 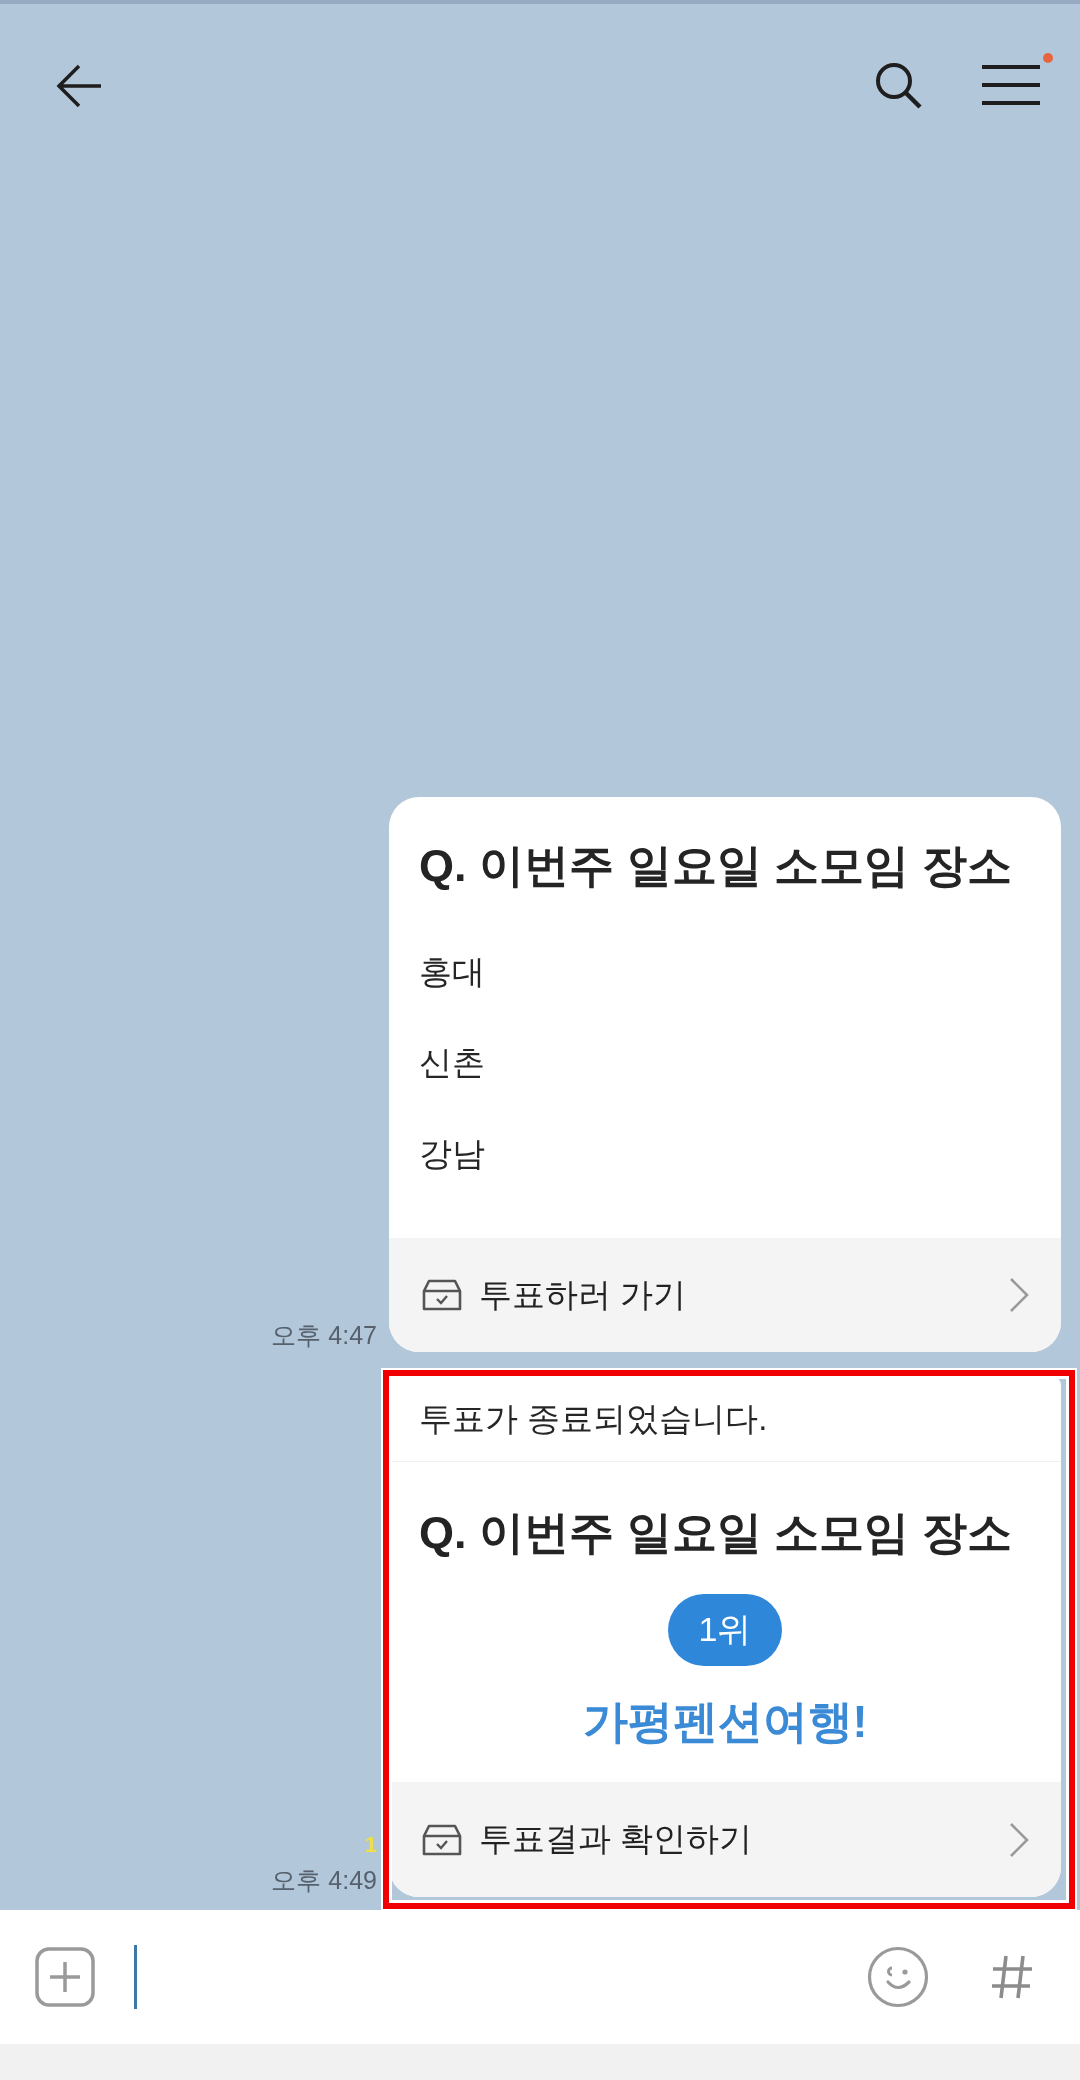 What do you see at coordinates (725, 1295) in the screenshot?
I see `vote-button: 투표하러 가기` at bounding box center [725, 1295].